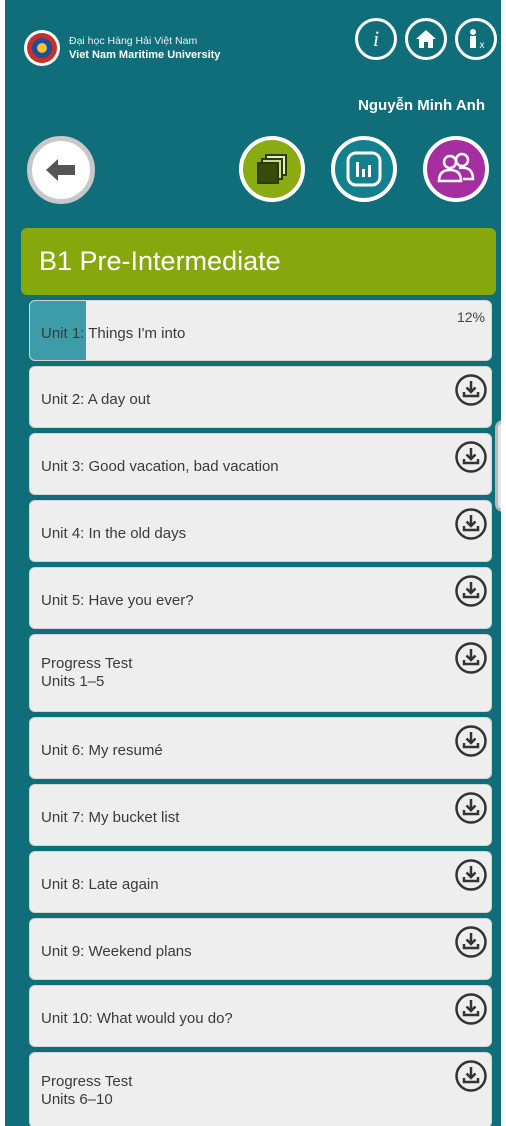 The height and width of the screenshot is (1126, 506). I want to click on unit-item: Unit 3: Good vacation, bad vacation, so click(260, 464).